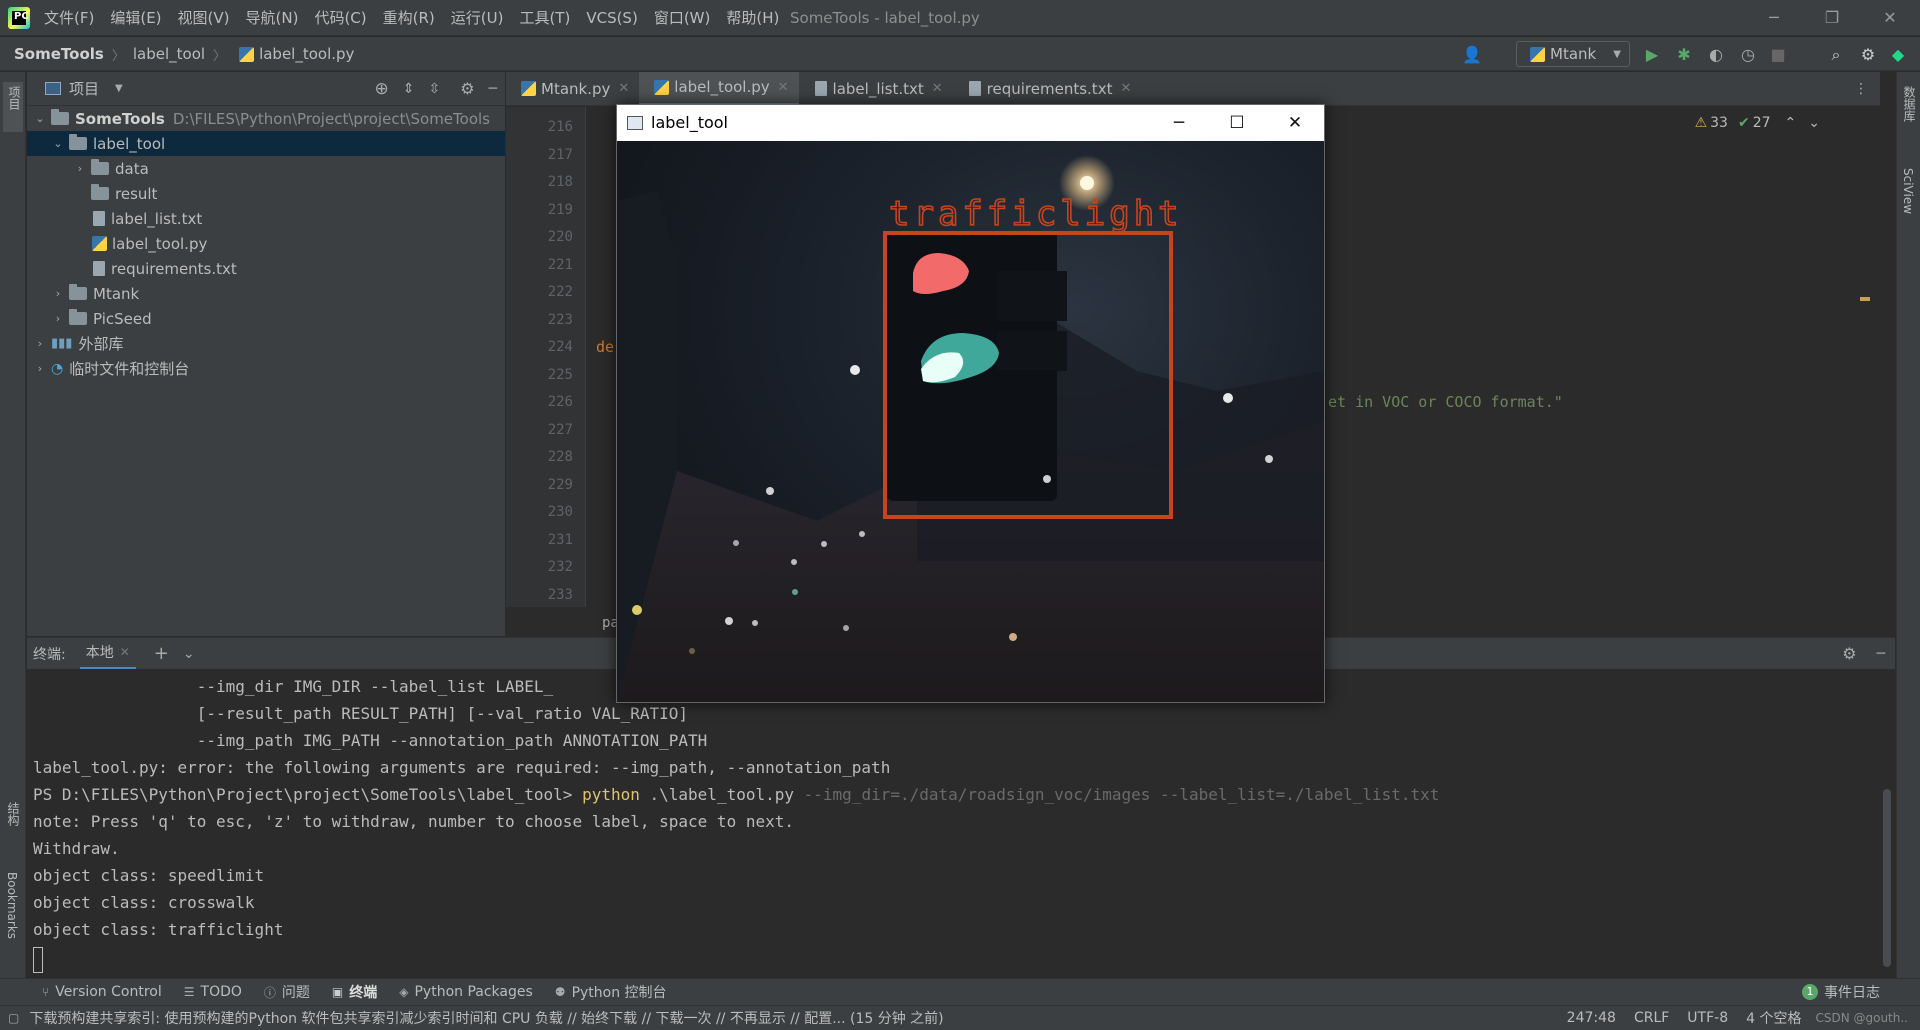 The image size is (1920, 1030). What do you see at coordinates (13, 107) in the screenshot?
I see `project-tool-tab: 项目` at bounding box center [13, 107].